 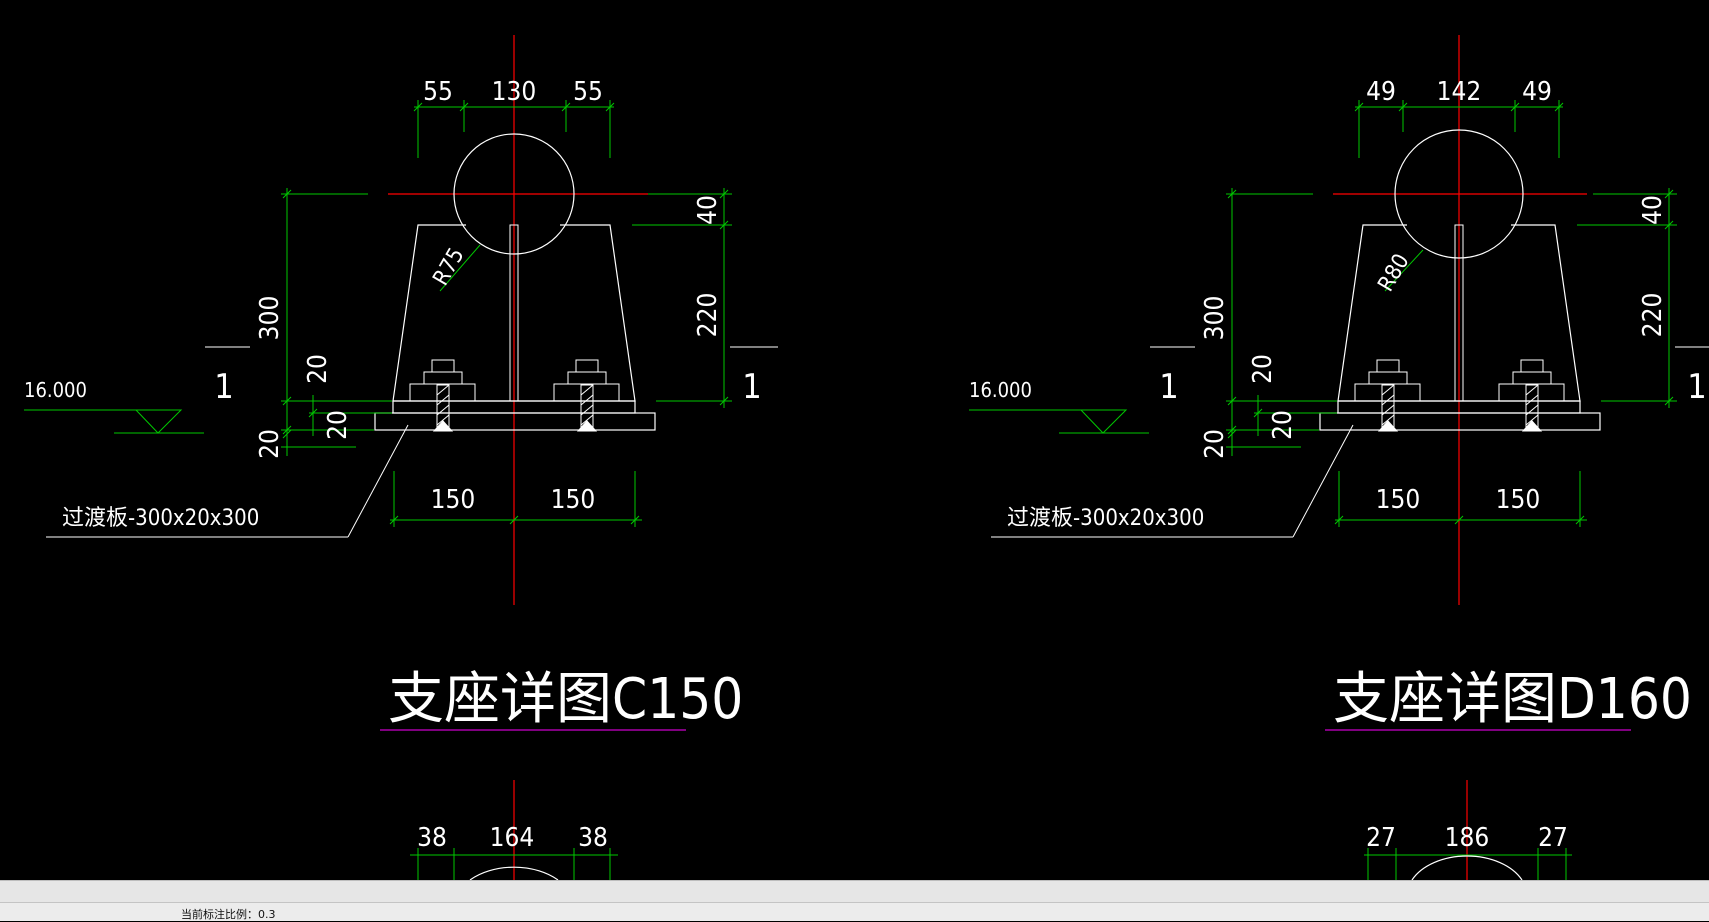 What do you see at coordinates (593, 838) in the screenshot?
I see `dim-top-right: 38` at bounding box center [593, 838].